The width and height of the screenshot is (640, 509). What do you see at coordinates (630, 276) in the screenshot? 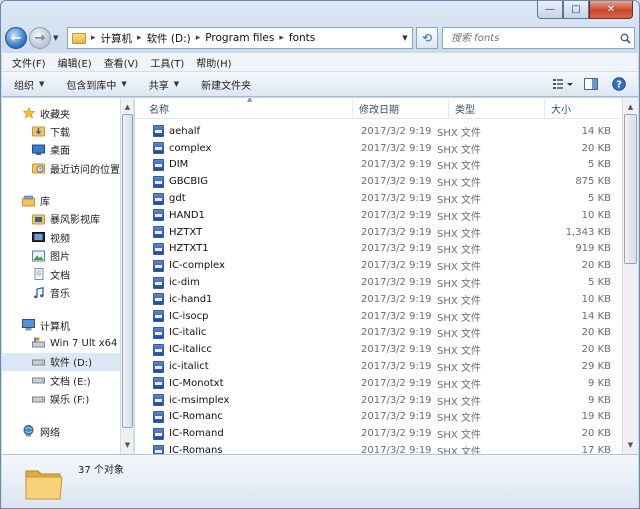
I see `file-list-scrollbar: ▲ ▼` at bounding box center [630, 276].